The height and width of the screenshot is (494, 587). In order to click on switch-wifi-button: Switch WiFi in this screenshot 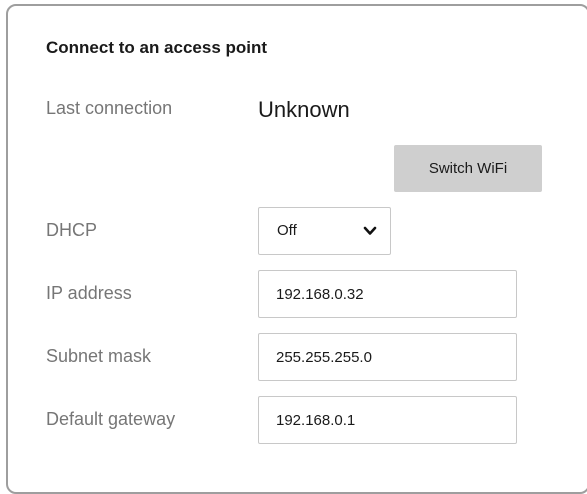, I will do `click(468, 168)`.